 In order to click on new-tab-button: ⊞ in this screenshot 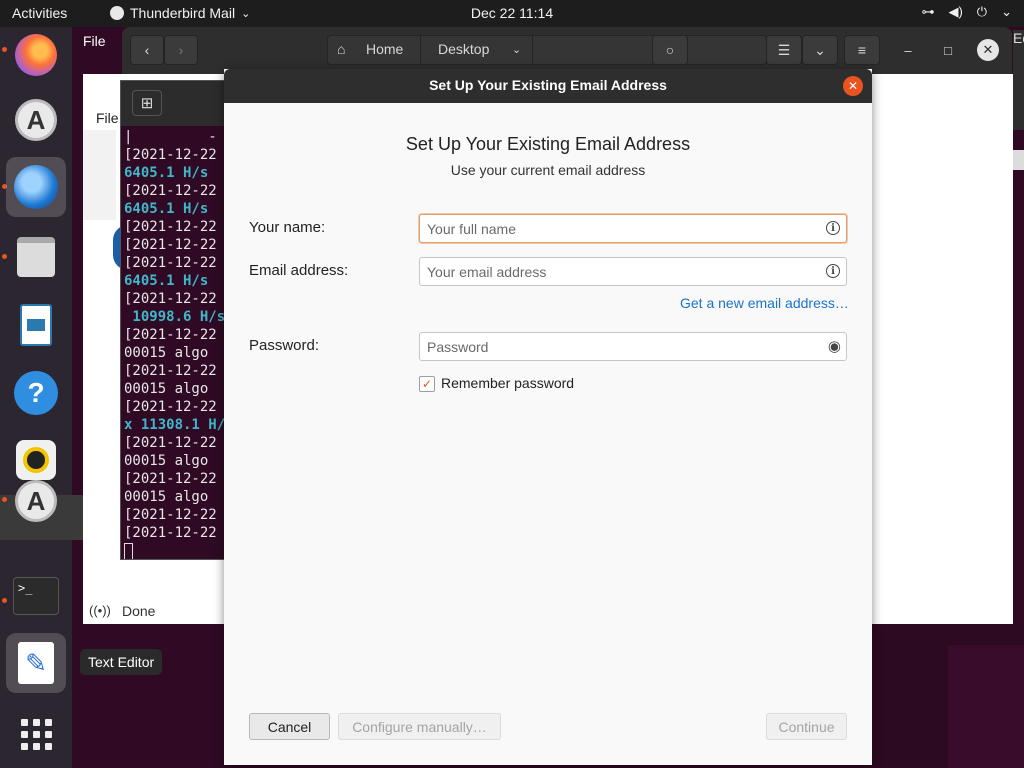, I will do `click(147, 103)`.